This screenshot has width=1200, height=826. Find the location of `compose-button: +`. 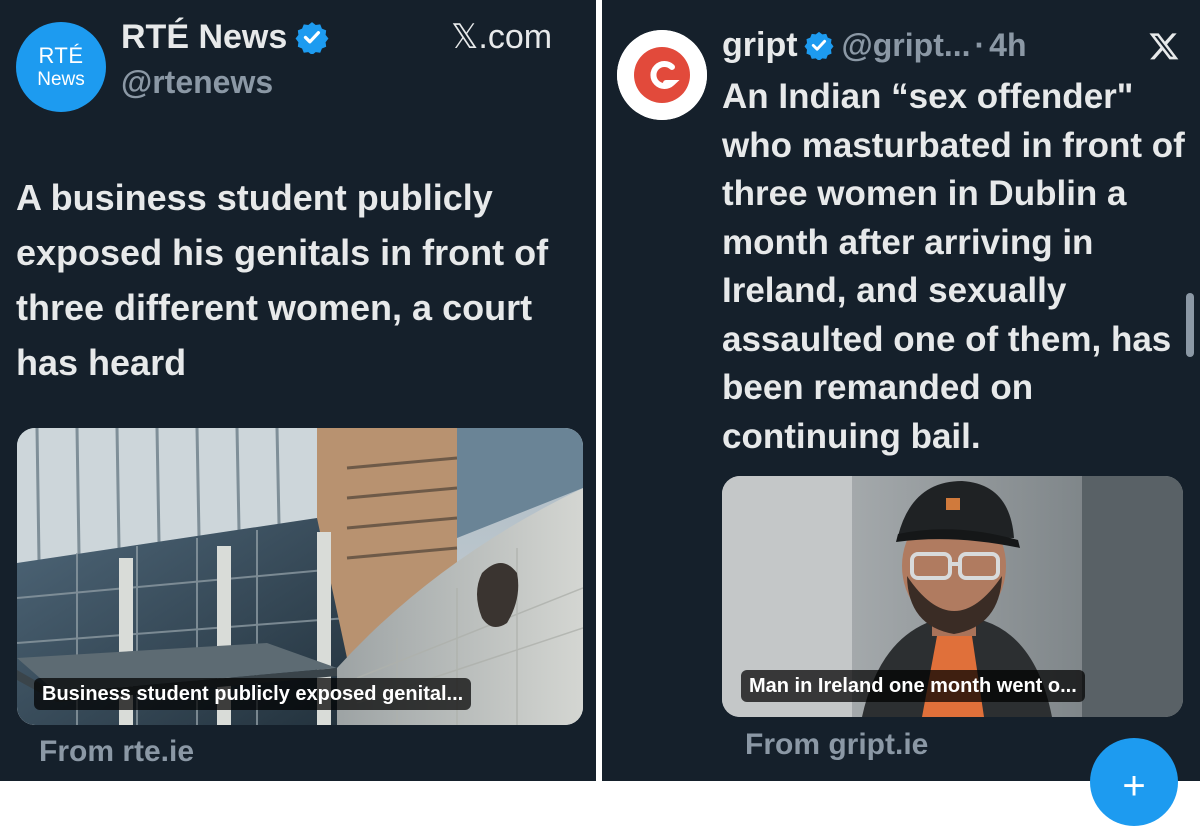

compose-button: + is located at coordinates (1134, 782).